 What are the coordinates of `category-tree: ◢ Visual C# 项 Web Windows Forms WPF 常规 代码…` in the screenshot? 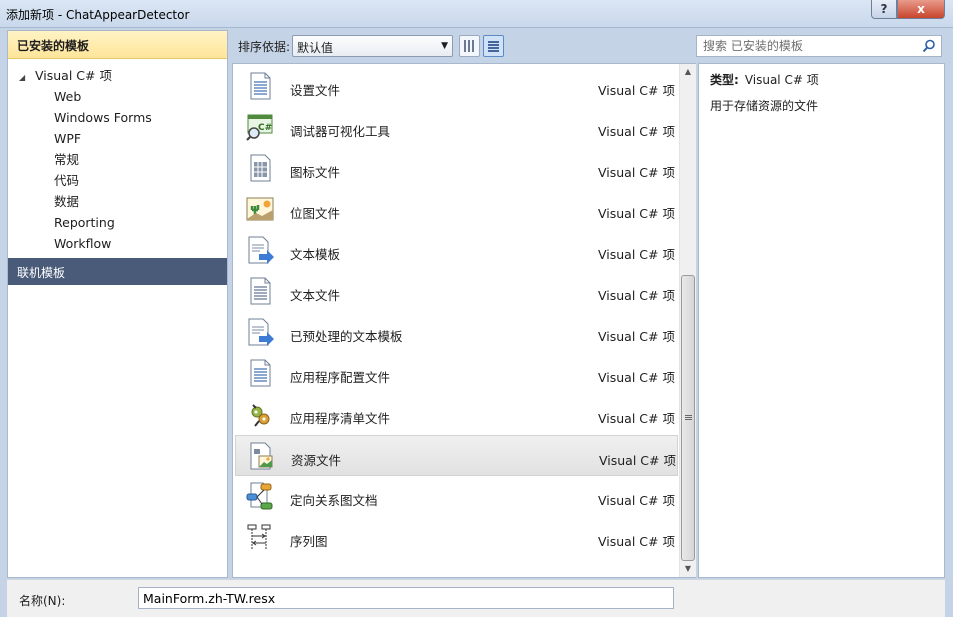 It's located at (117, 156).